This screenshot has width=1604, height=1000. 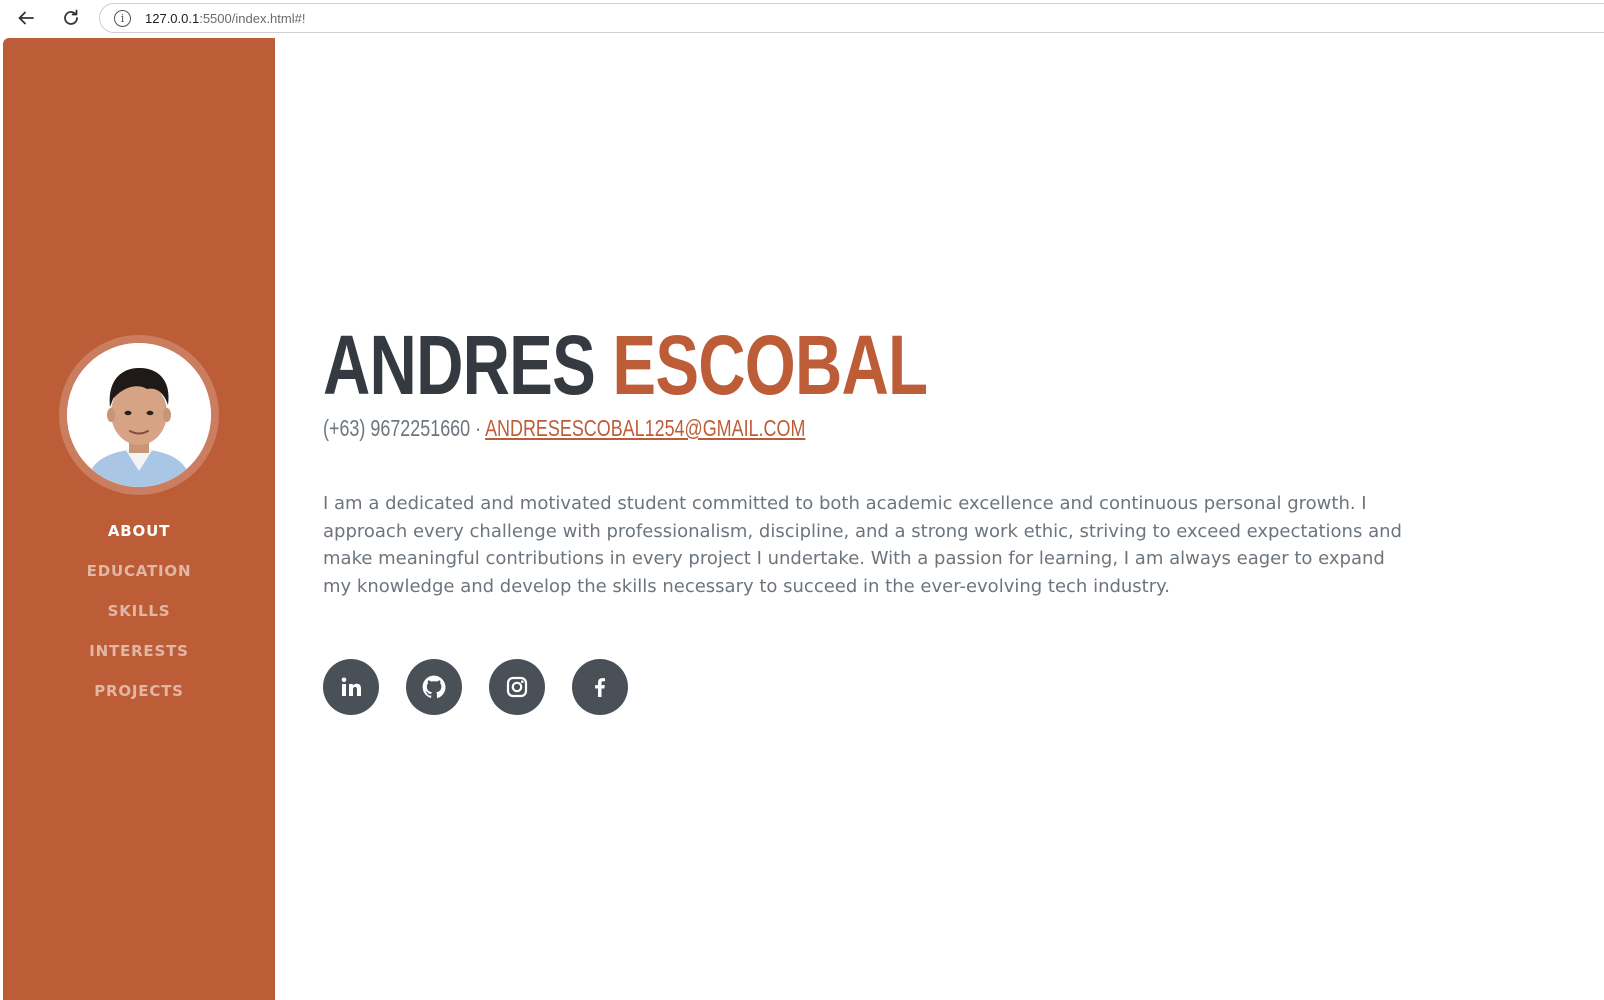 I want to click on facebook-button, so click(x=600, y=687).